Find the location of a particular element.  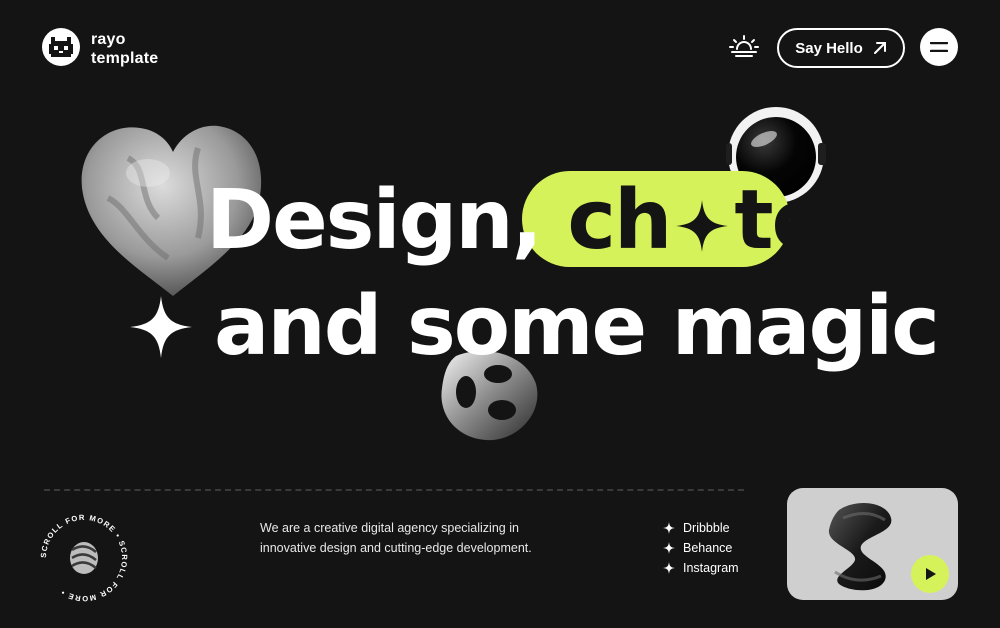

hero-line-2: and some magic is located at coordinates (577, 326).